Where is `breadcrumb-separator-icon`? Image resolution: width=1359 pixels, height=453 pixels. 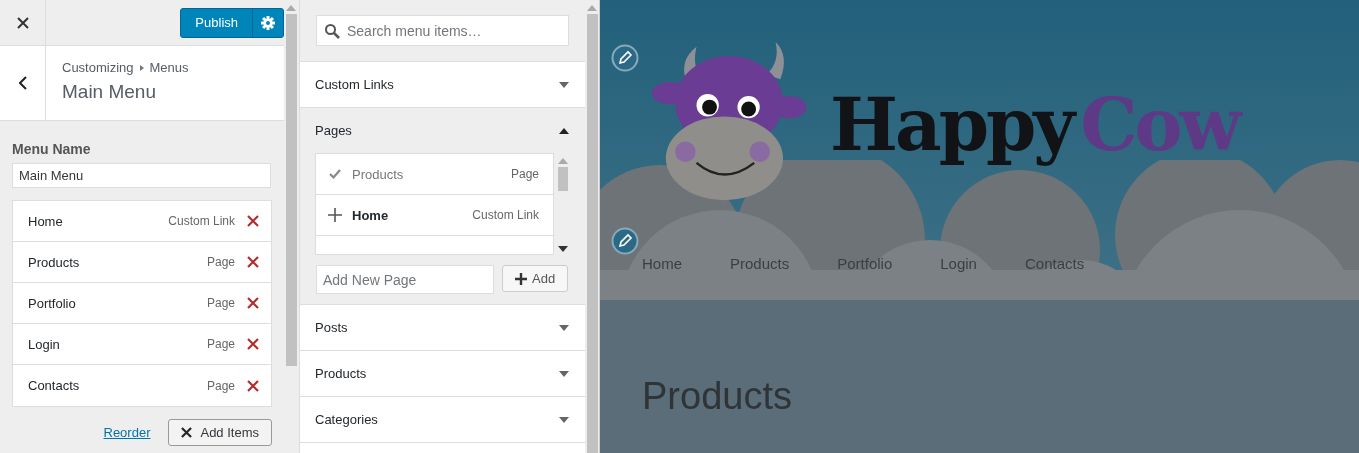 breadcrumb-separator-icon is located at coordinates (141, 67).